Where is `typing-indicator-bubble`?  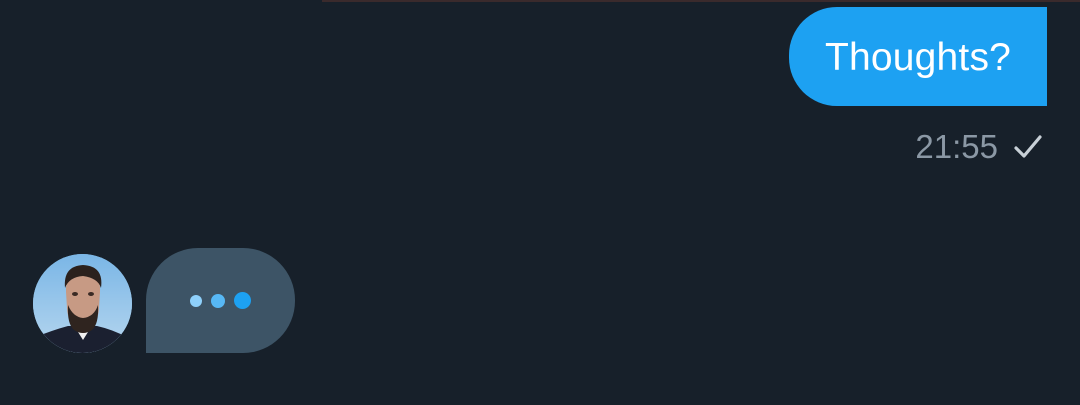 typing-indicator-bubble is located at coordinates (220, 300).